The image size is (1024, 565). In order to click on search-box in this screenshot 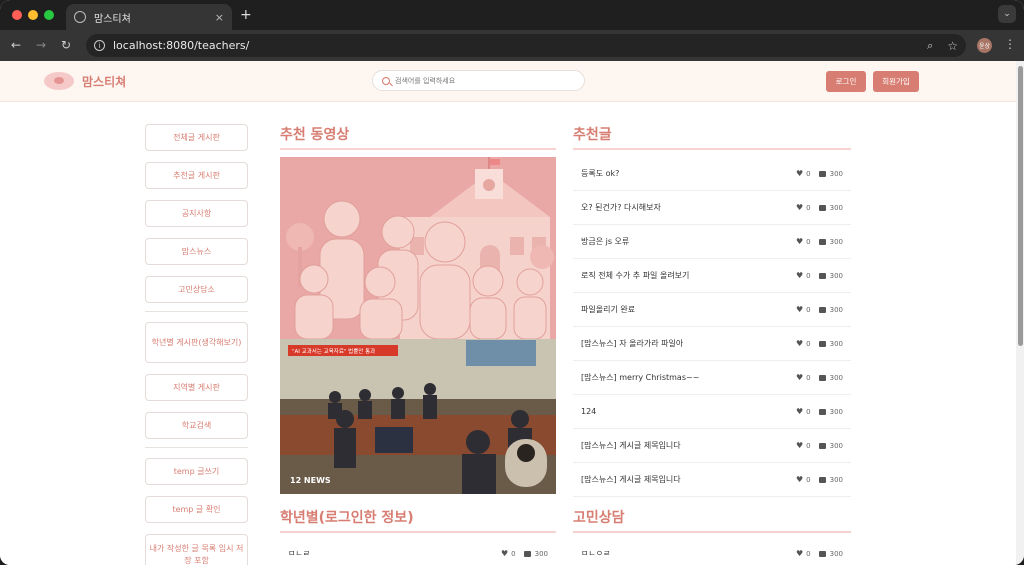, I will do `click(478, 80)`.